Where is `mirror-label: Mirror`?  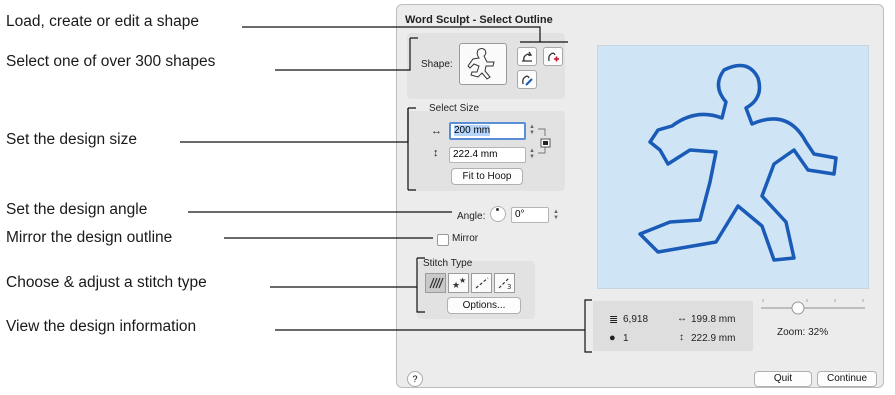
mirror-label: Mirror is located at coordinates (465, 238).